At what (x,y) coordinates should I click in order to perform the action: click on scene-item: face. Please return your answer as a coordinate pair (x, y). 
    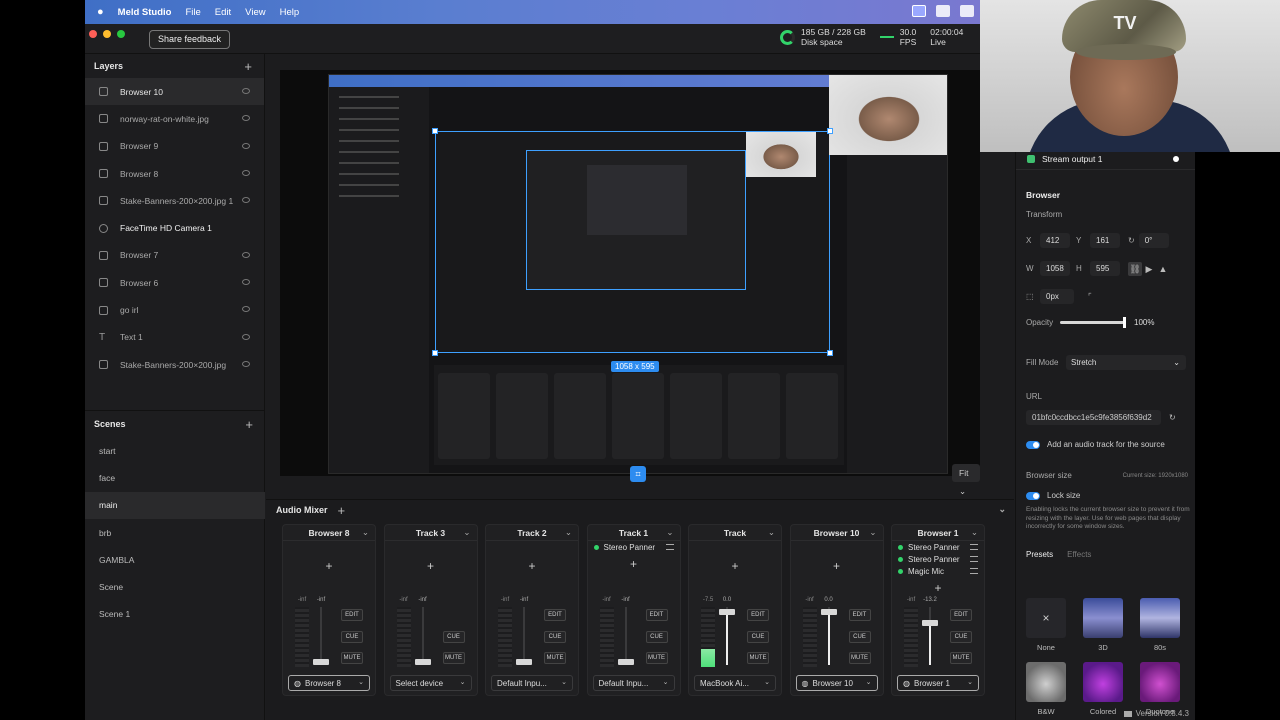
    Looking at the image, I should click on (175, 477).